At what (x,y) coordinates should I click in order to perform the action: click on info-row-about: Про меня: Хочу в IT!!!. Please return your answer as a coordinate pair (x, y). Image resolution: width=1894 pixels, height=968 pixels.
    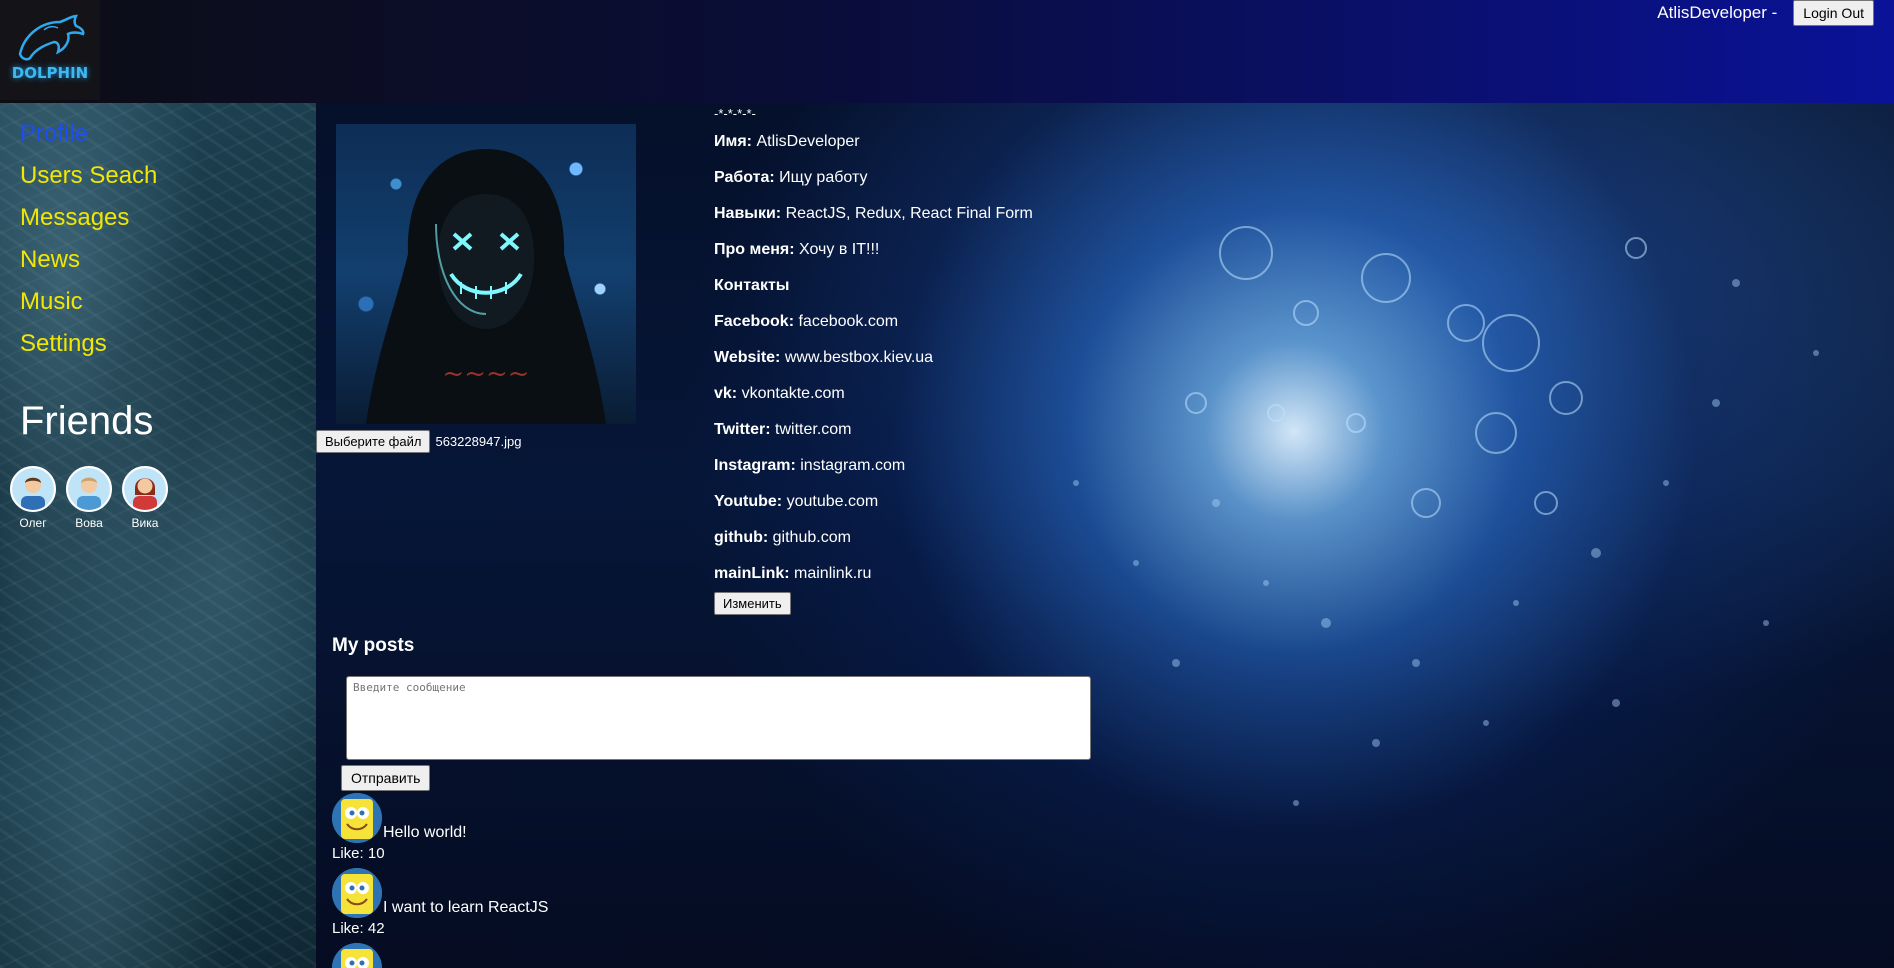
    Looking at the image, I should click on (873, 250).